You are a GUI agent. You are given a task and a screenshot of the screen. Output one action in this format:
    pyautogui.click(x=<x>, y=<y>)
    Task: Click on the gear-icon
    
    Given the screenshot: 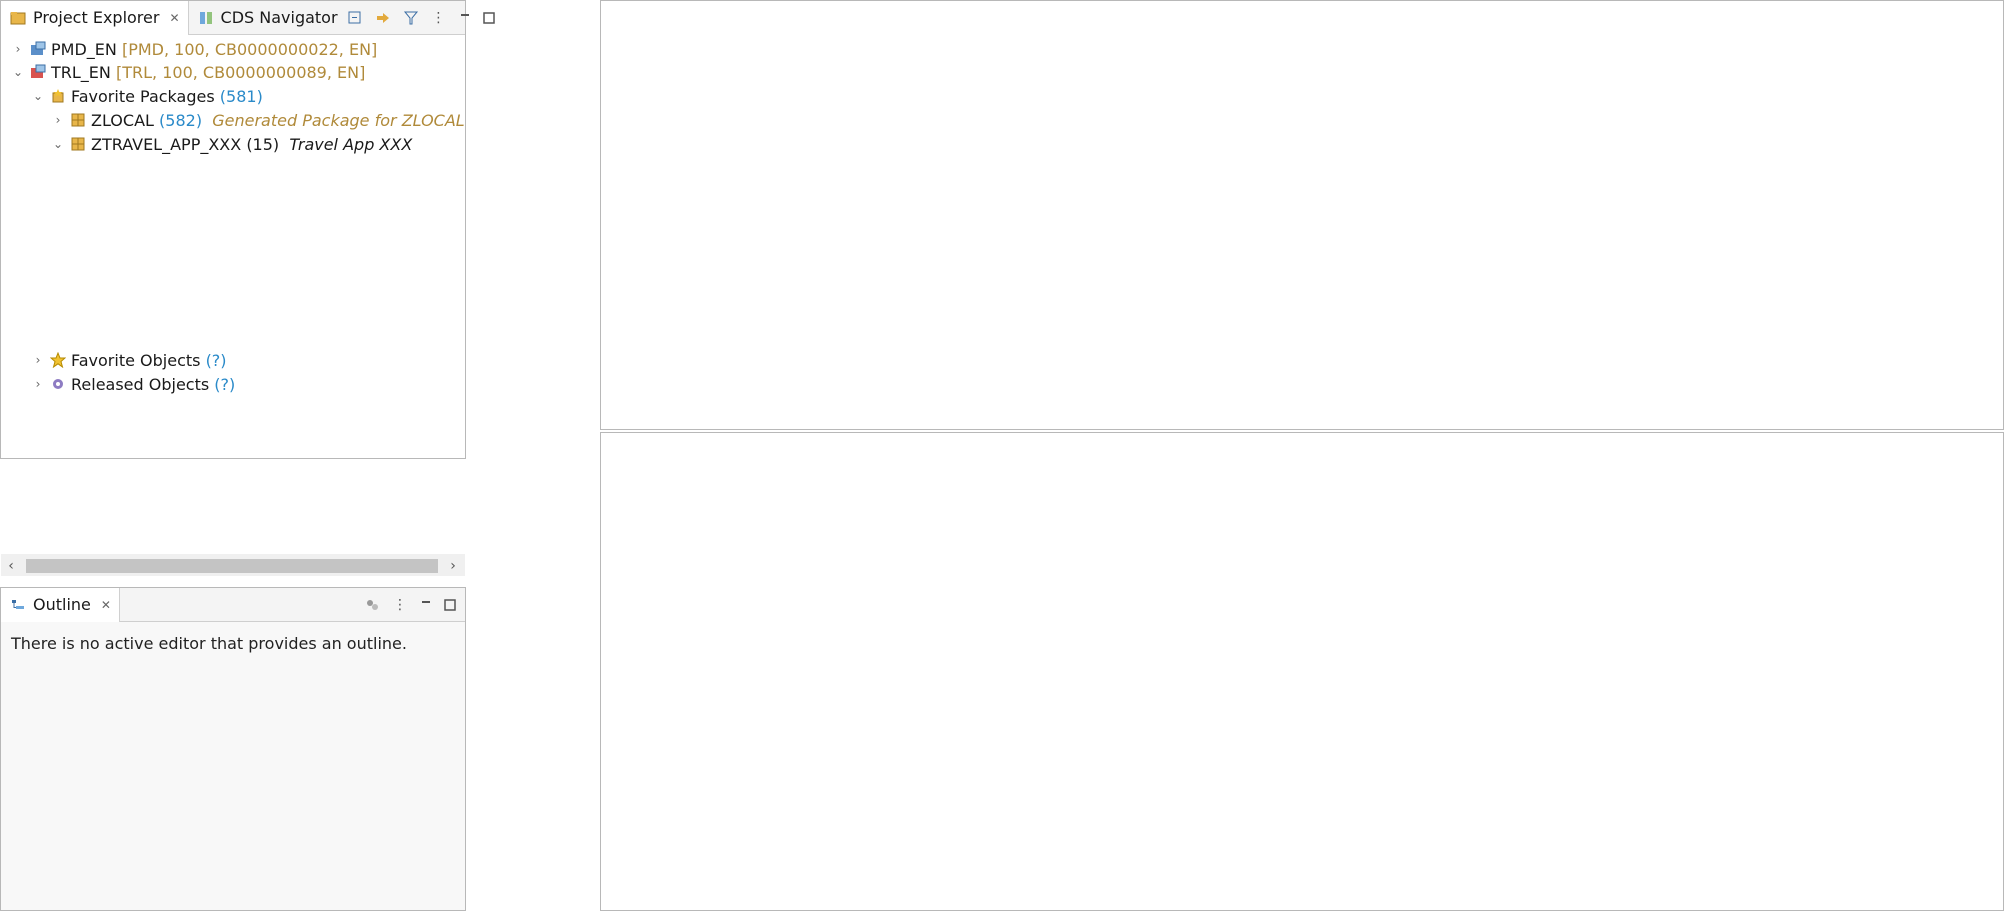 What is the action you would take?
    pyautogui.click(x=58, y=384)
    